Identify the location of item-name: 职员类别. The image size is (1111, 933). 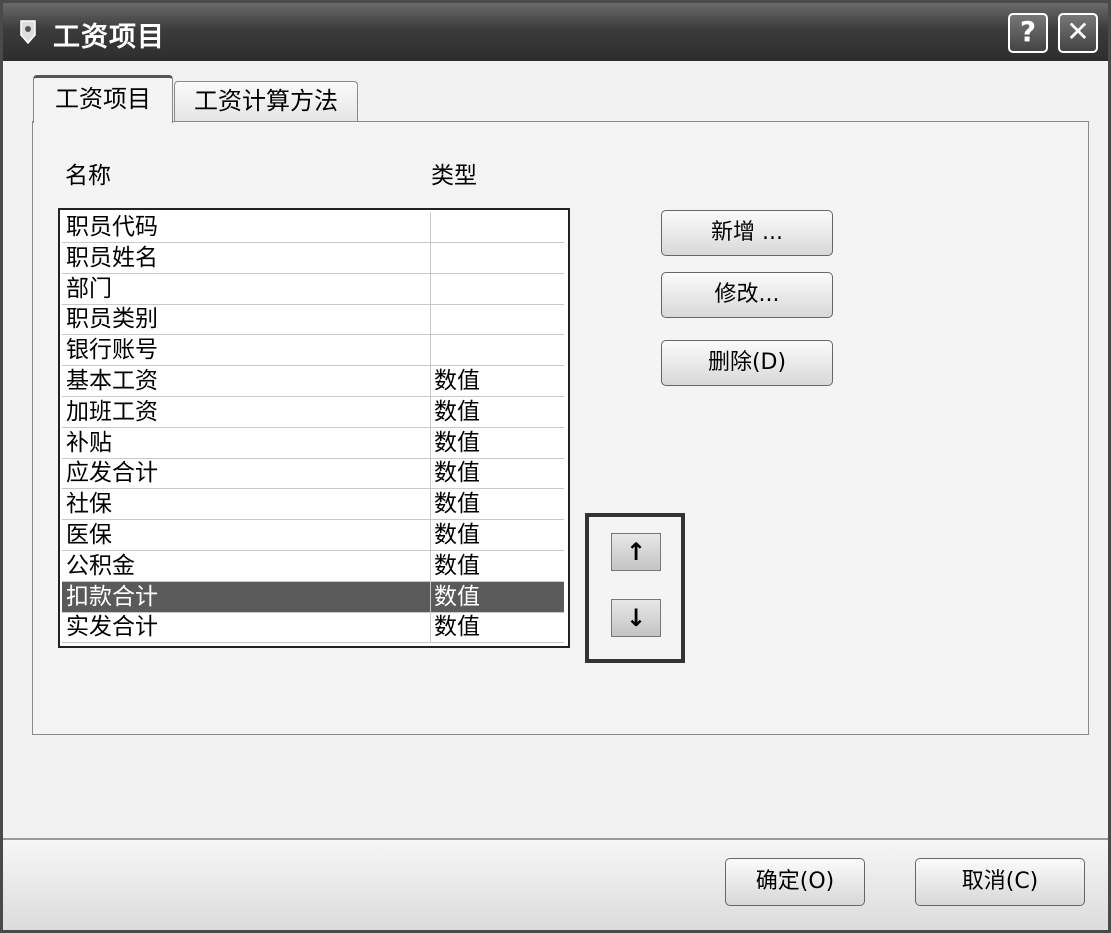
(112, 319).